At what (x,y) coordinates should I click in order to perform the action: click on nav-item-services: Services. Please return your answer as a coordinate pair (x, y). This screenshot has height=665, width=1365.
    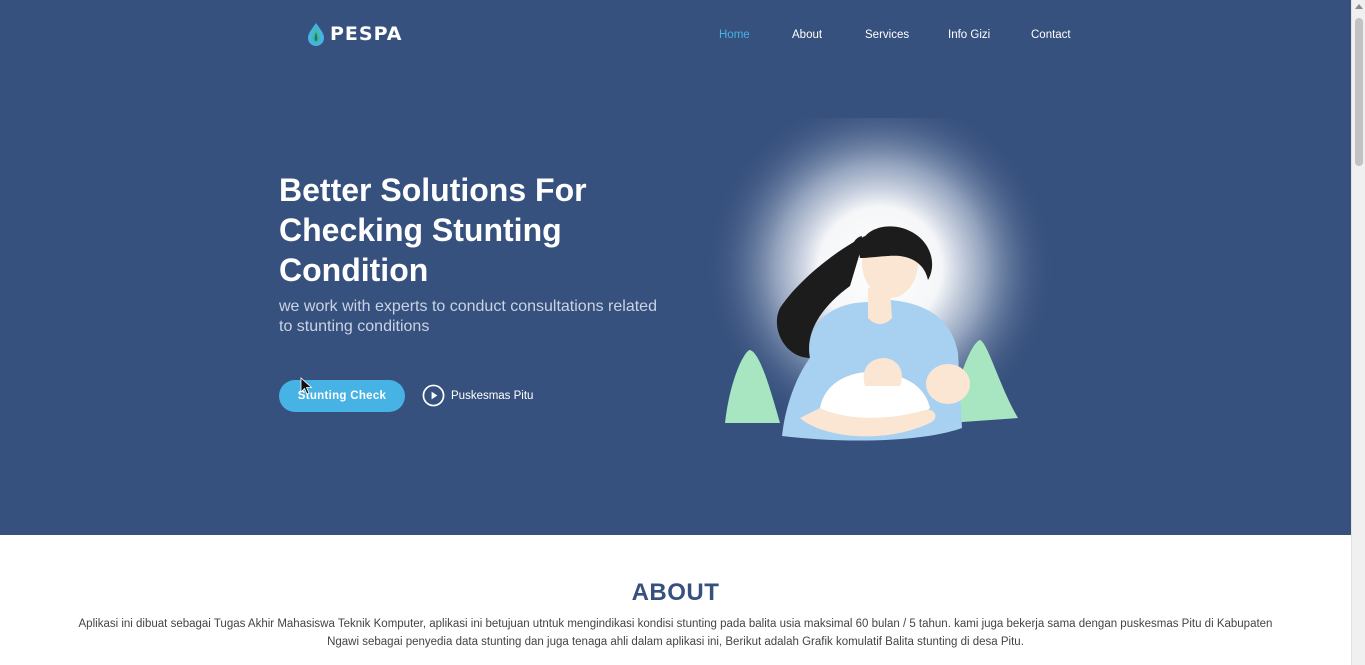
    Looking at the image, I should click on (887, 35).